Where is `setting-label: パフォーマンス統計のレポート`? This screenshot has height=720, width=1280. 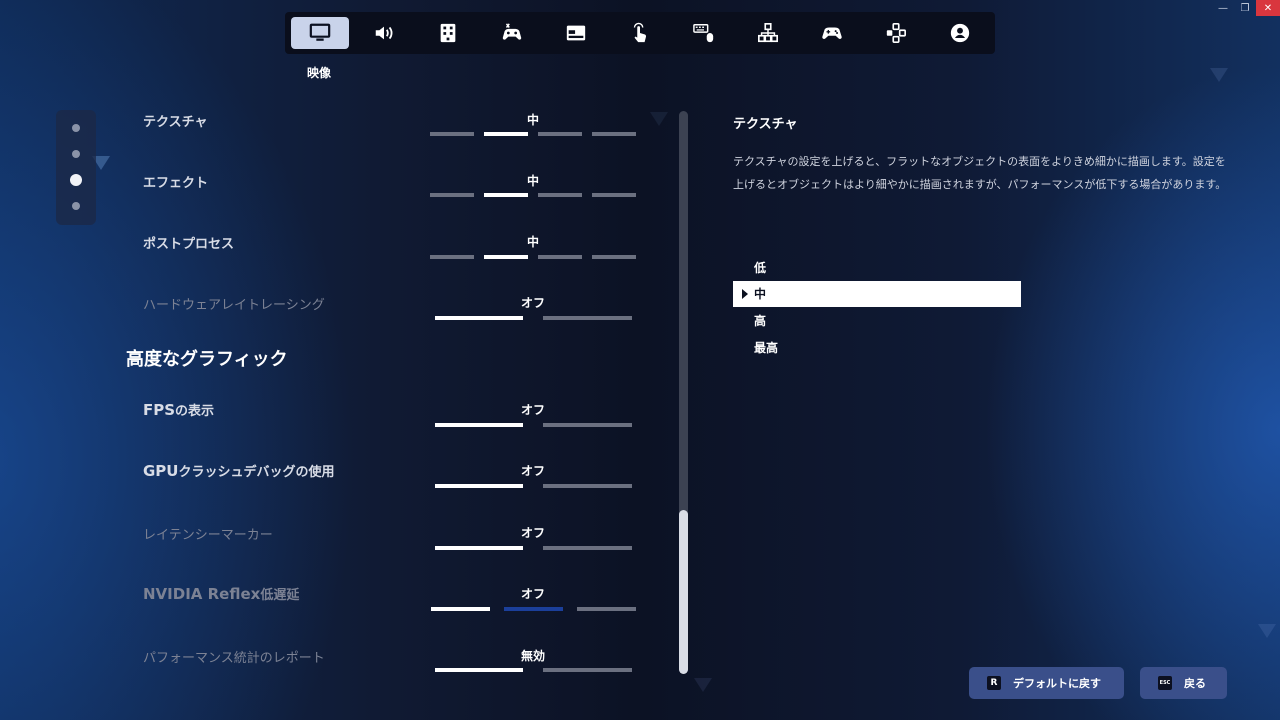 setting-label: パフォーマンス統計のレポート is located at coordinates (234, 658).